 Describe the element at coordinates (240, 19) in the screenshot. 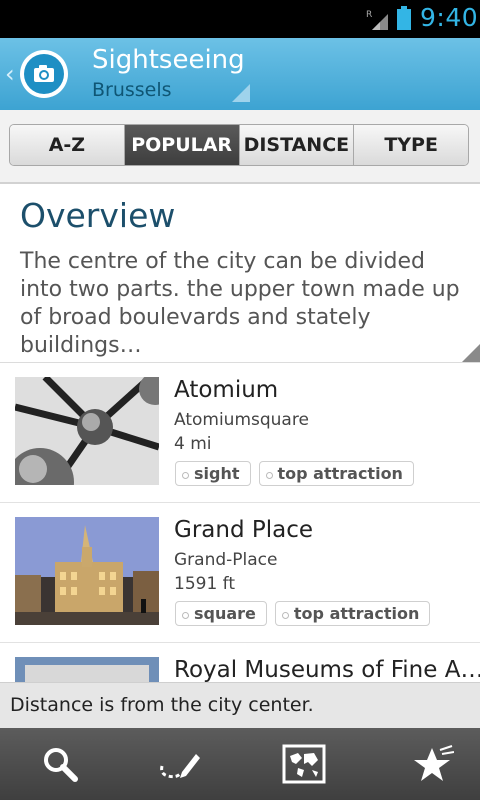

I see `status-bar: R 9:40` at that location.